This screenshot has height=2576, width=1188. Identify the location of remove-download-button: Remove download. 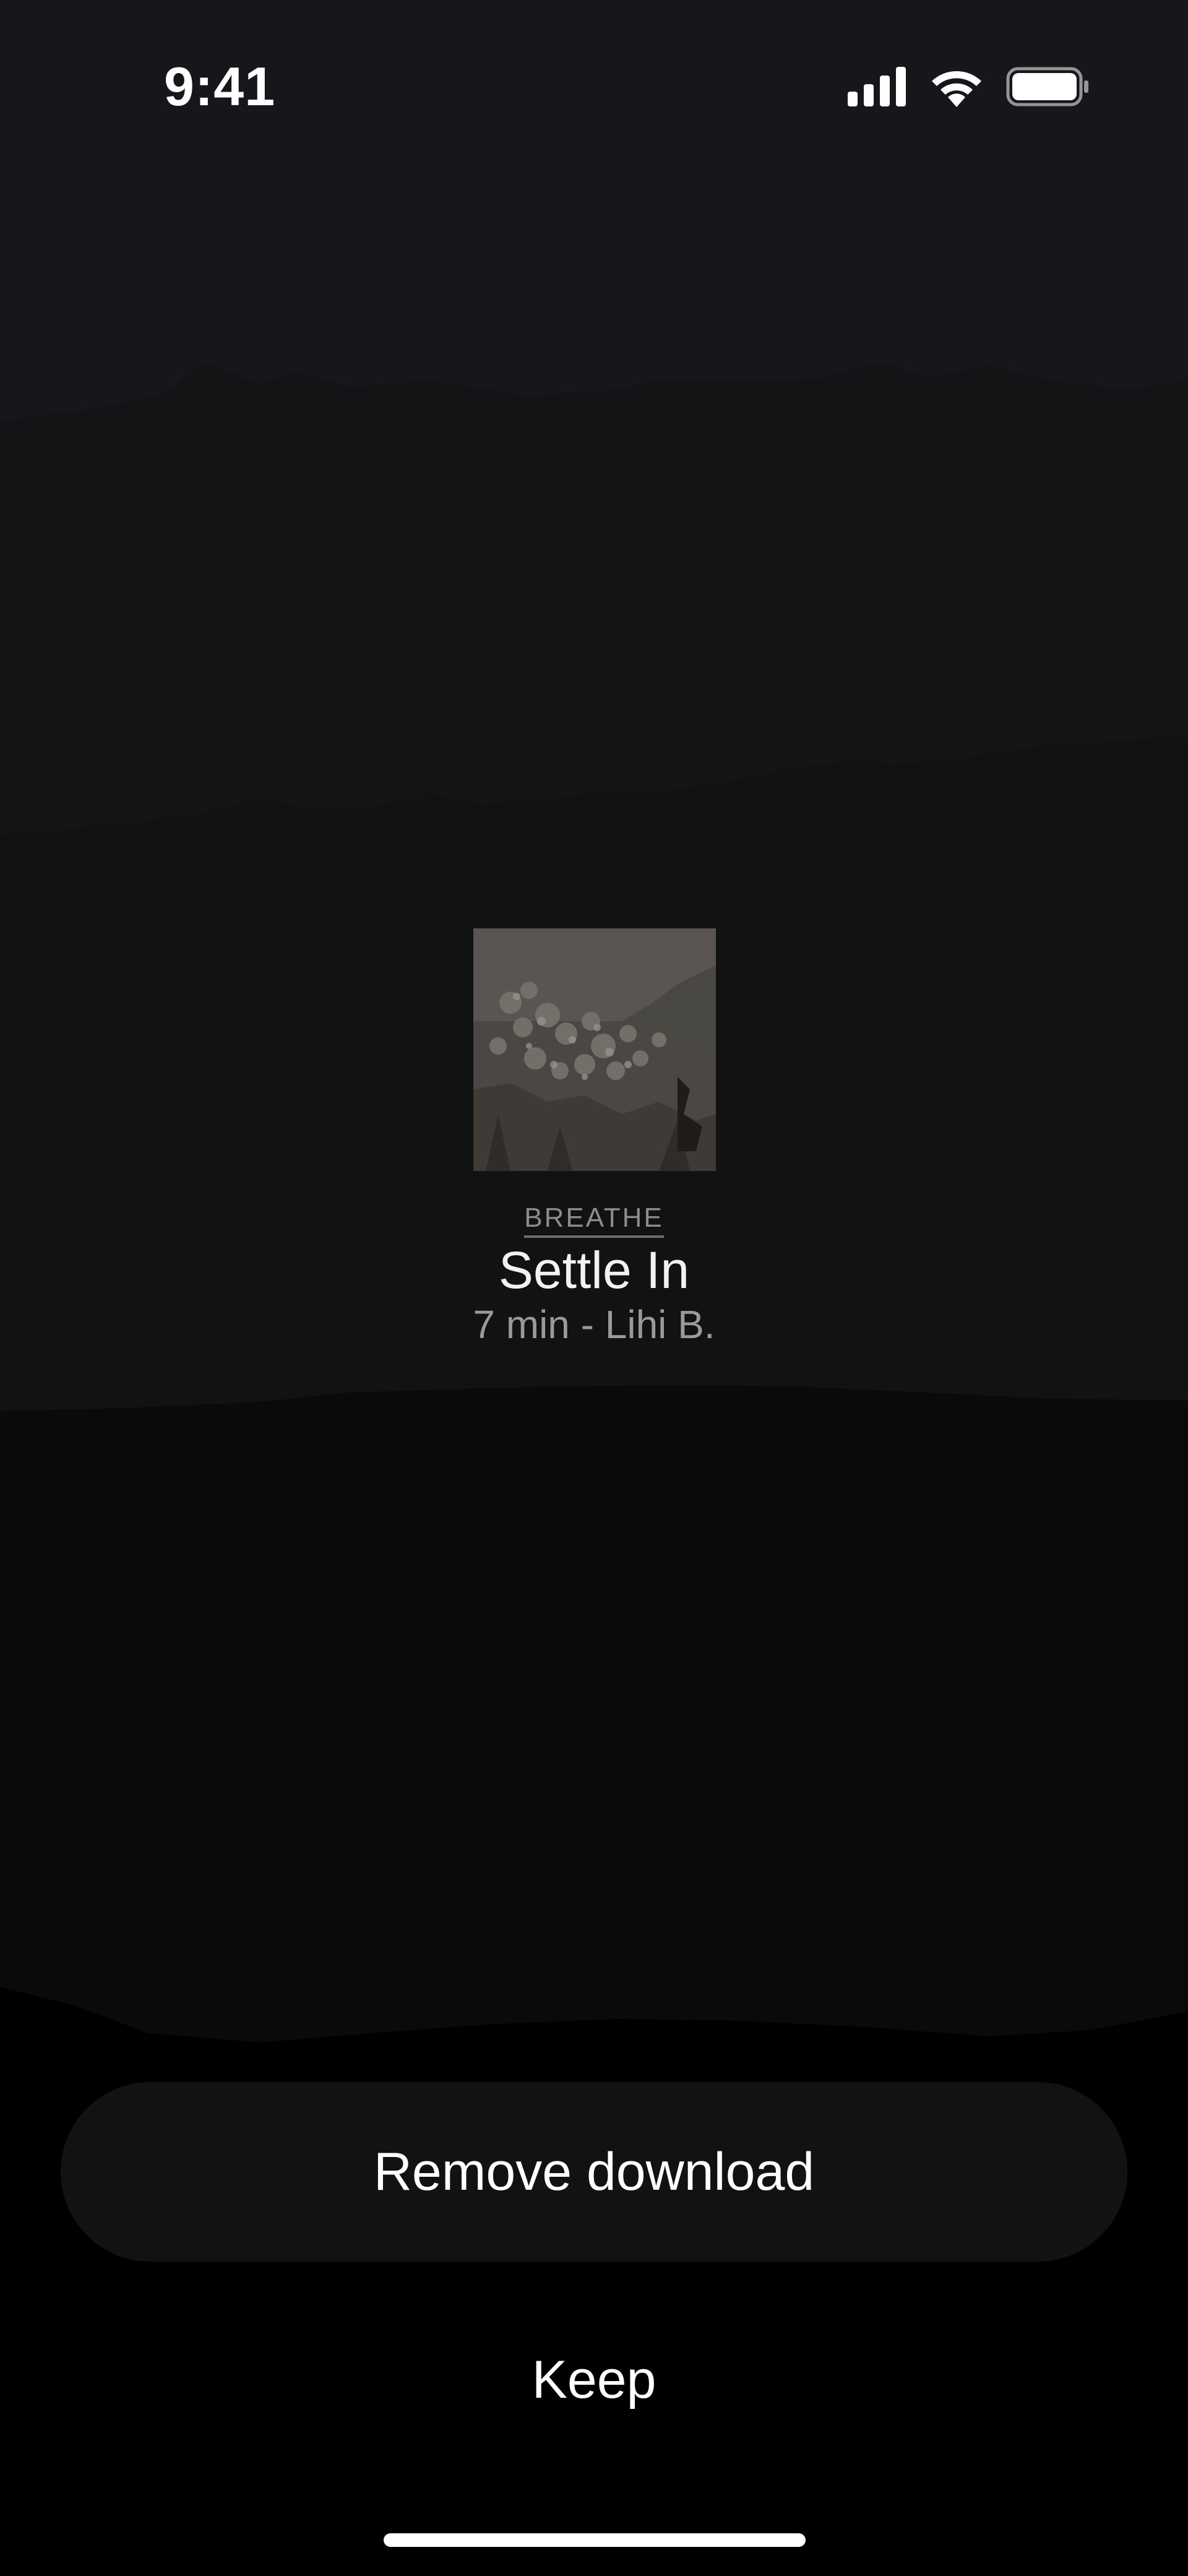
(594, 2172).